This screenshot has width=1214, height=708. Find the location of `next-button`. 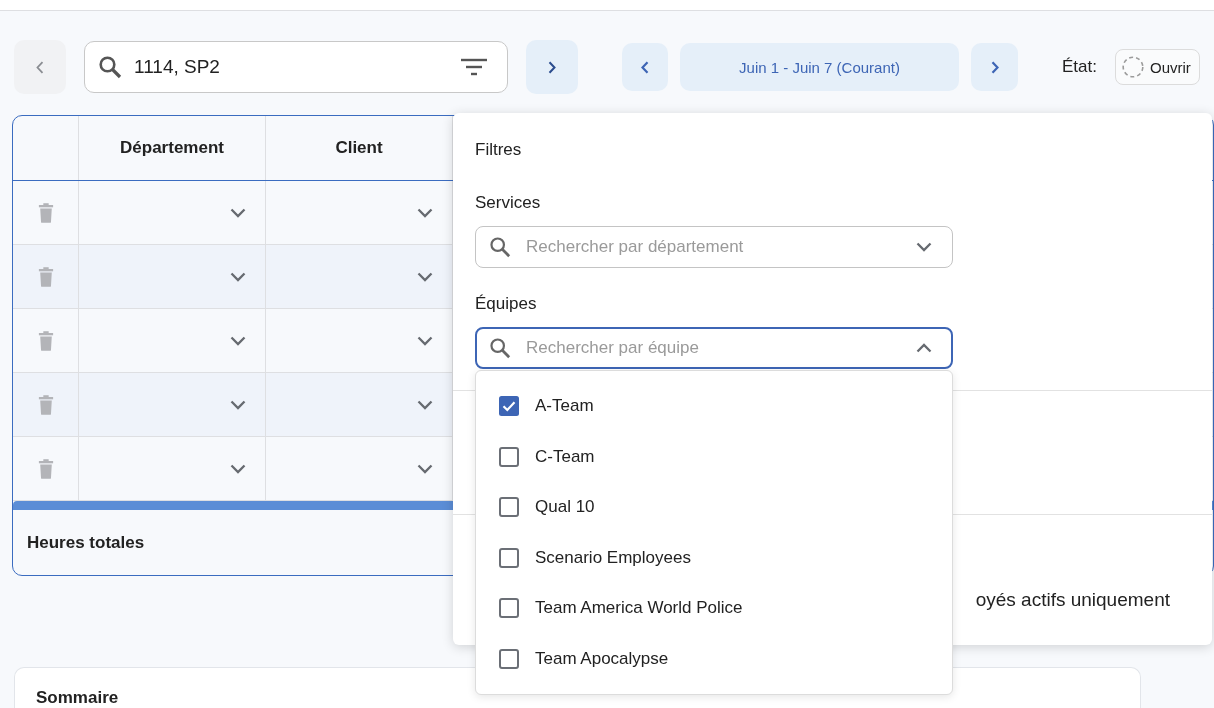

next-button is located at coordinates (552, 67).